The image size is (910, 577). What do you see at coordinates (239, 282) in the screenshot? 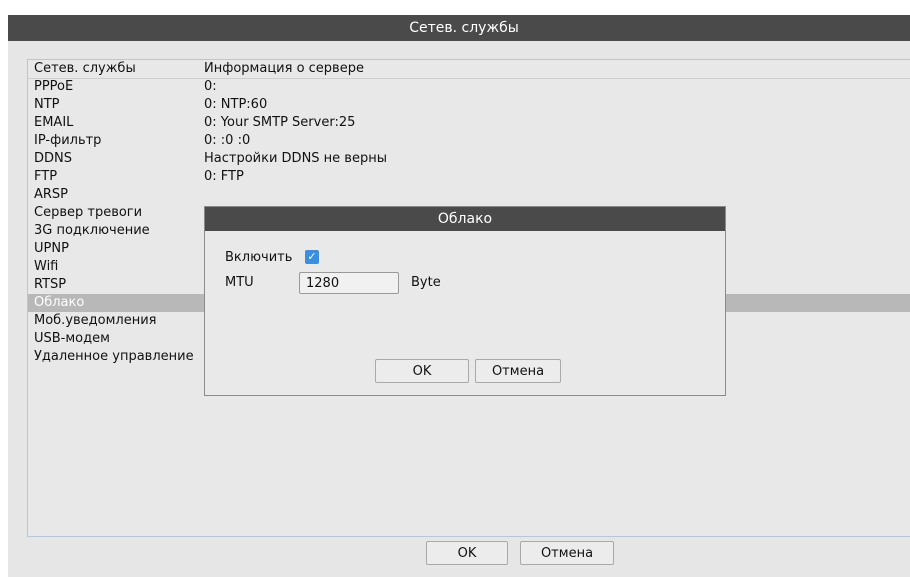
I see `mtu-label: MTU` at bounding box center [239, 282].